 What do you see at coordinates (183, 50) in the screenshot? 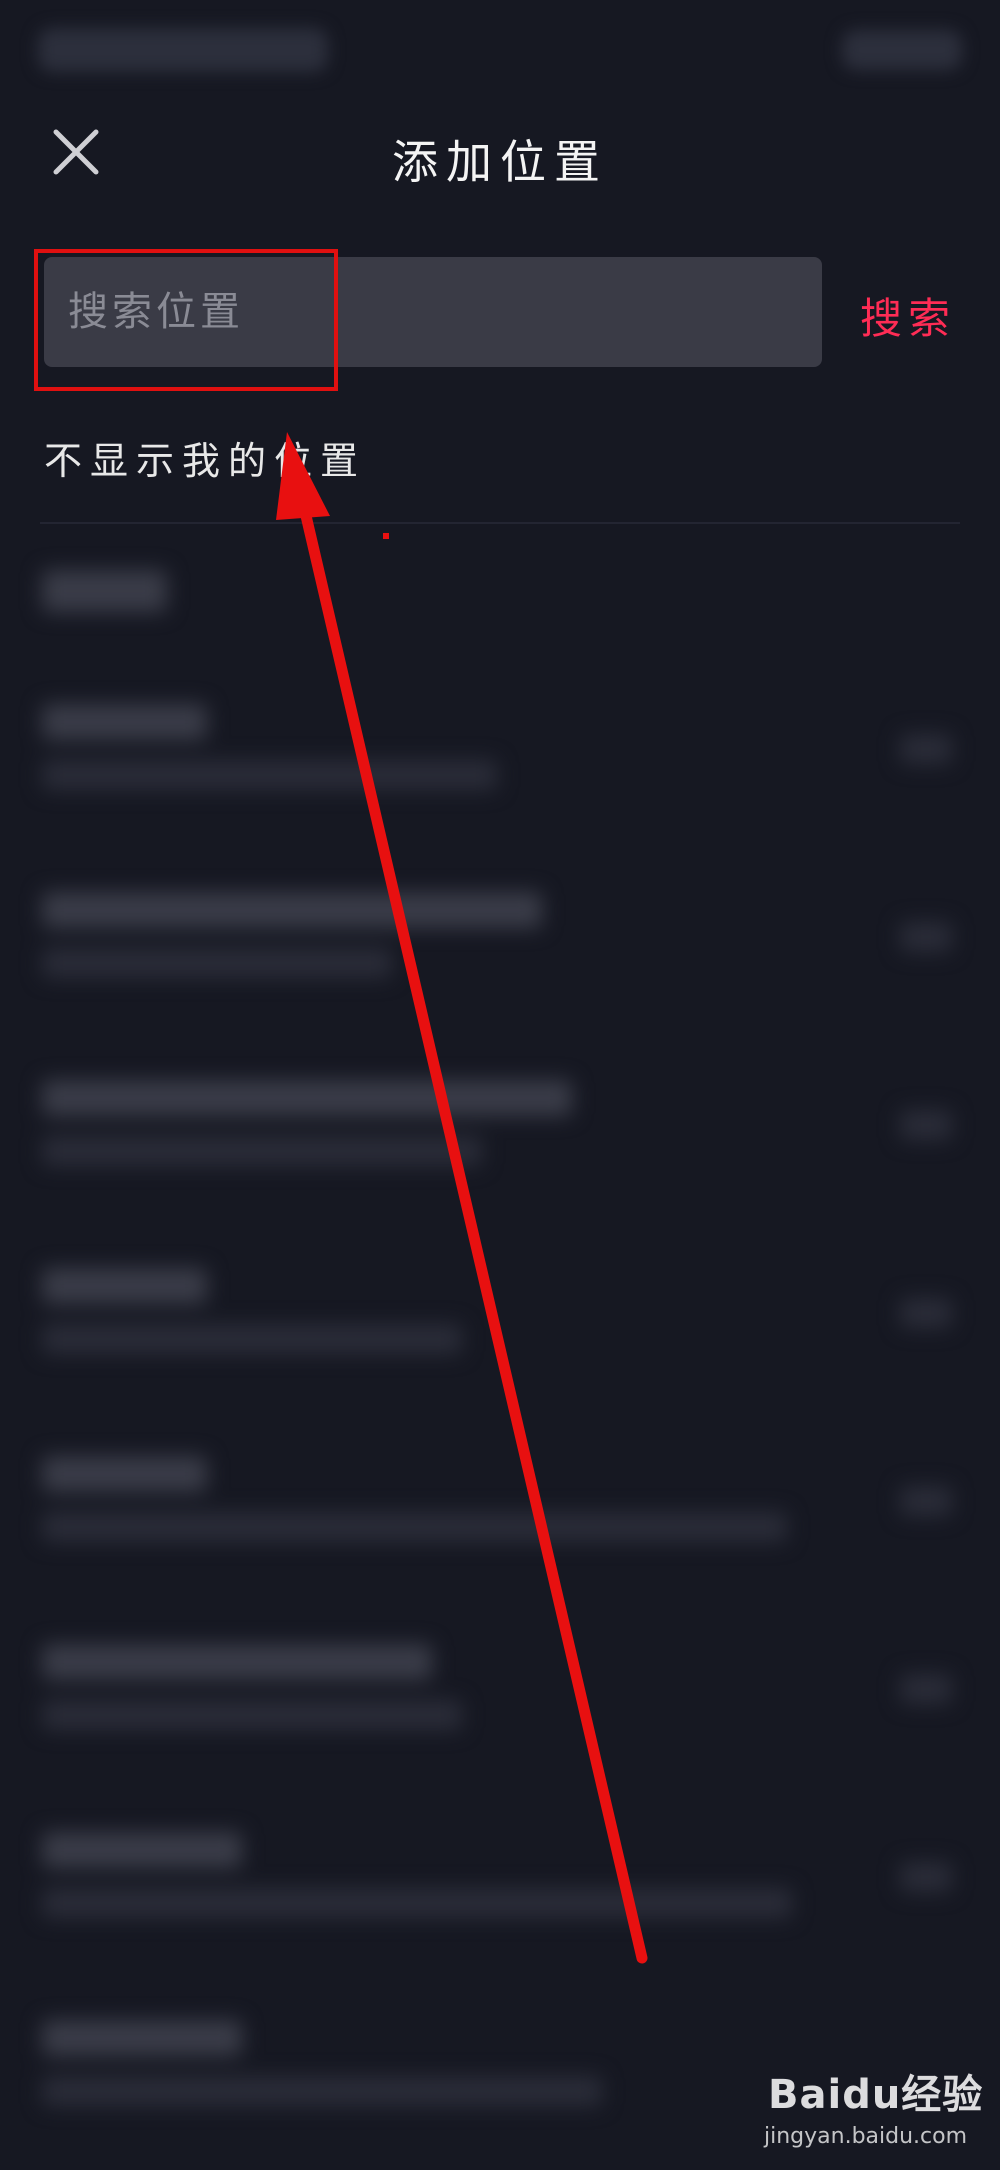
I see `status-bar-left-blur` at bounding box center [183, 50].